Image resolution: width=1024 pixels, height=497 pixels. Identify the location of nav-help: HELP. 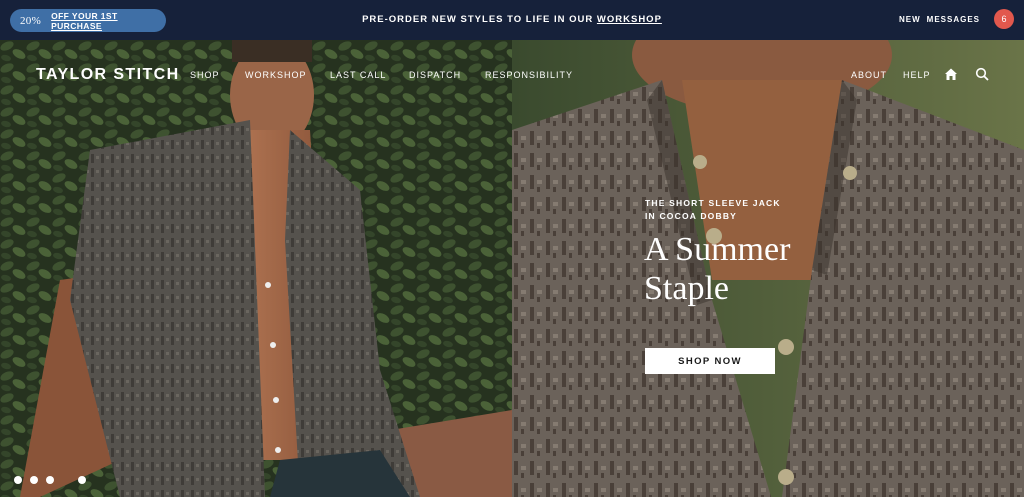
(917, 75).